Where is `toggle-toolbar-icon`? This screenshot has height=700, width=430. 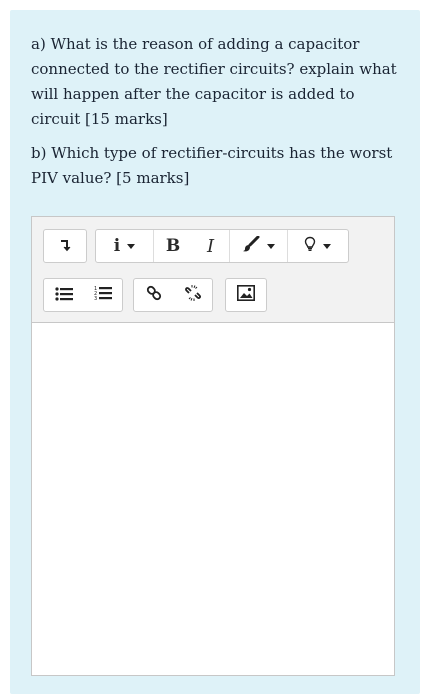 toggle-toolbar-icon is located at coordinates (65, 246).